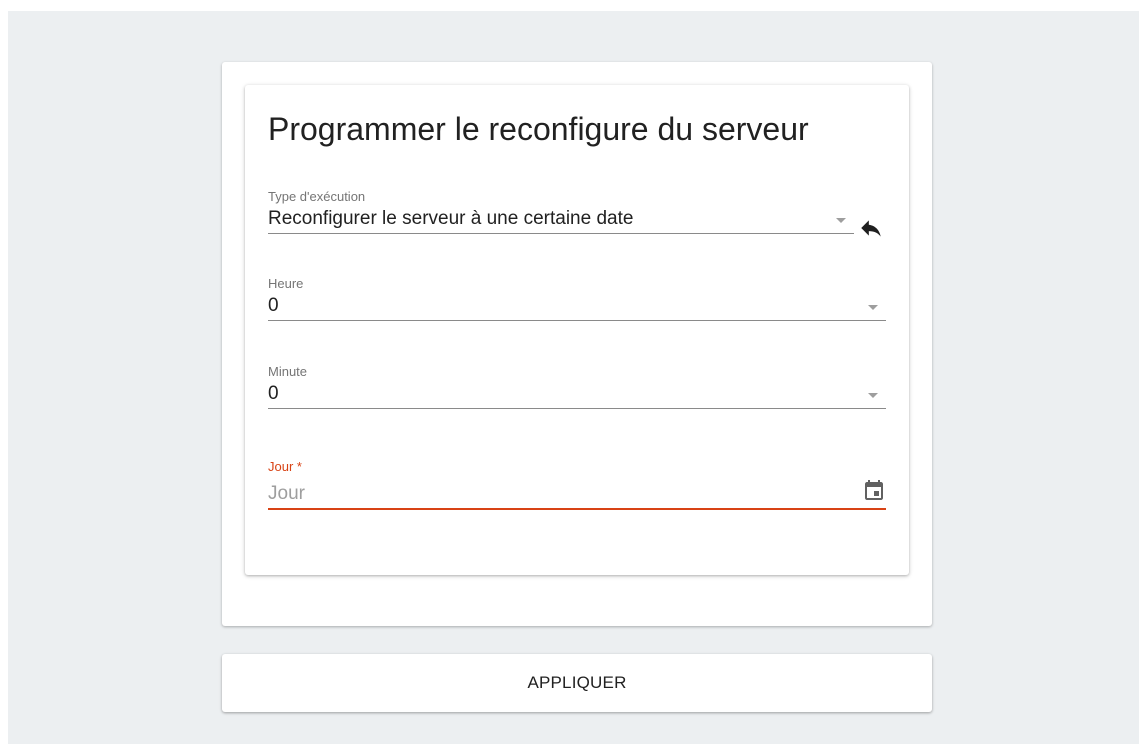  What do you see at coordinates (577, 683) in the screenshot?
I see `apply-button: APPLIQUER` at bounding box center [577, 683].